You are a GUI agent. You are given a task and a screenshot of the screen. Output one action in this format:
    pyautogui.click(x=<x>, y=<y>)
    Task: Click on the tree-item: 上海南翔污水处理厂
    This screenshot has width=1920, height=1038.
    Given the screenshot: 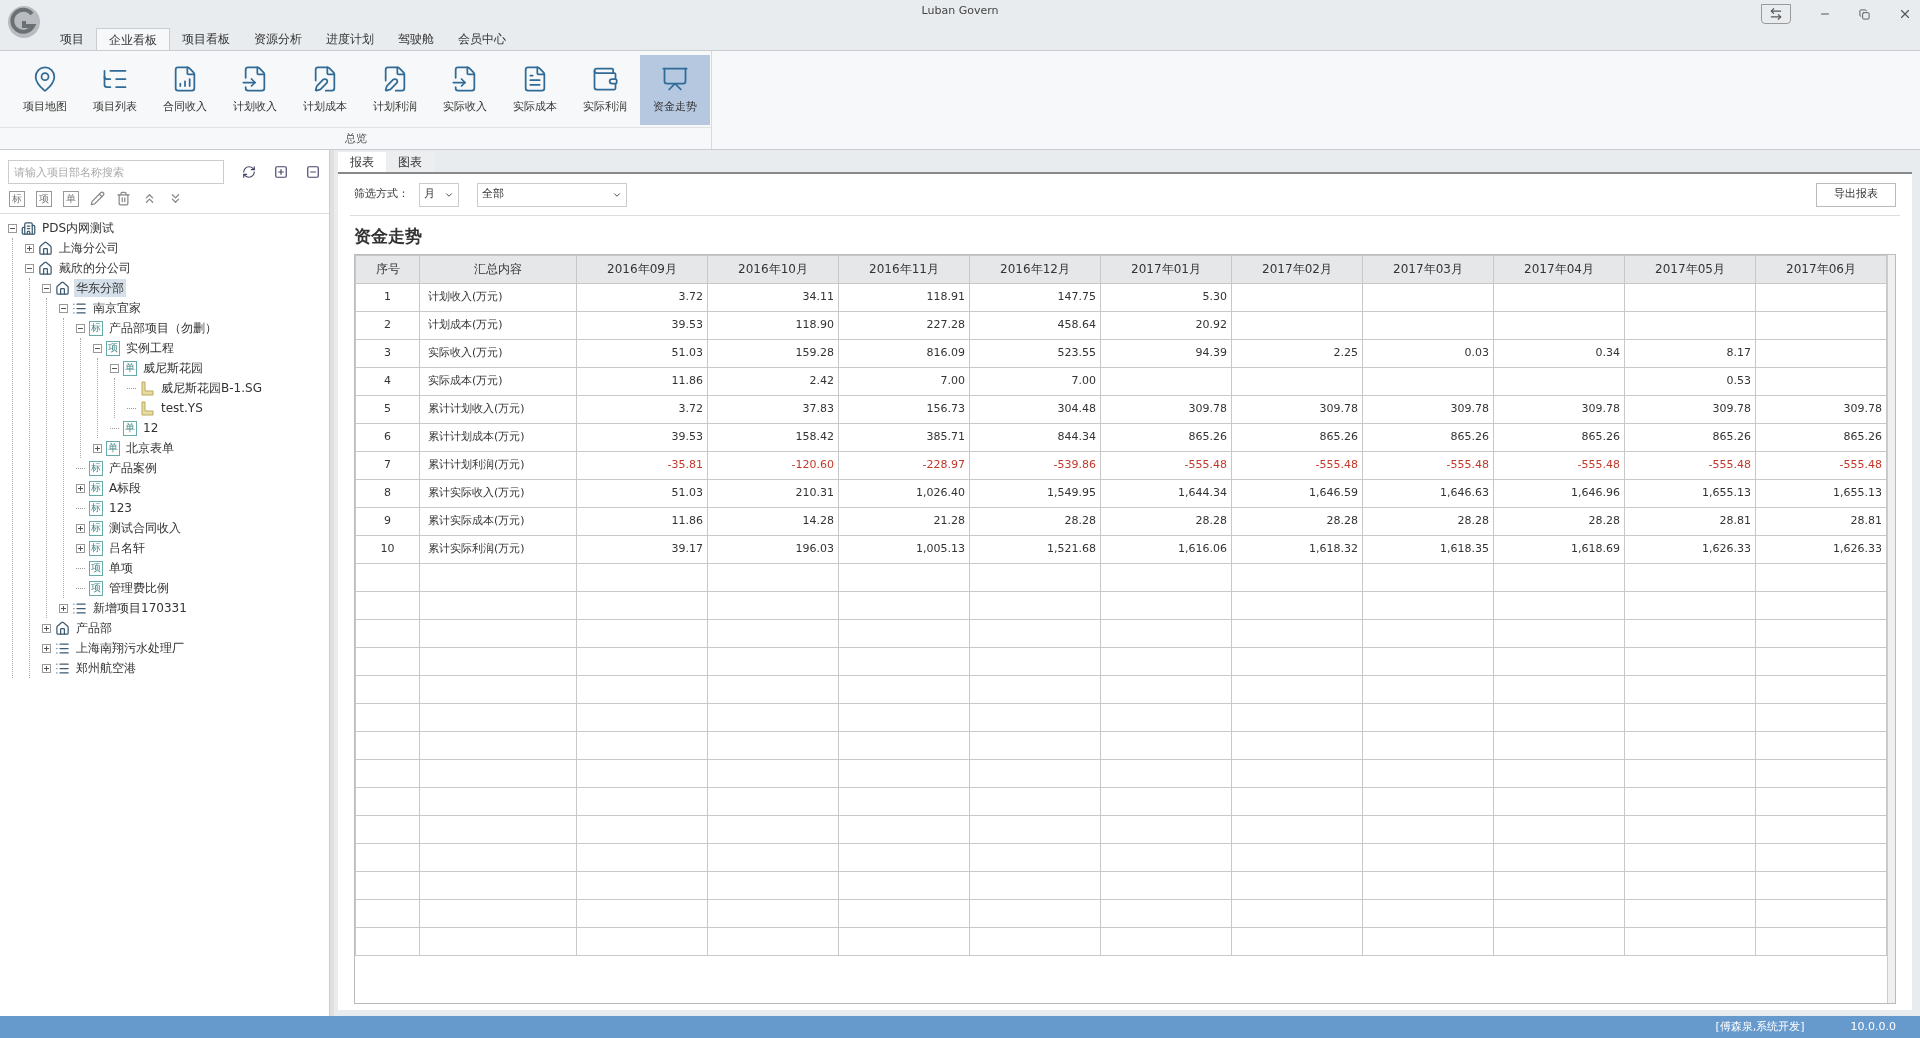 What is the action you would take?
    pyautogui.click(x=130, y=648)
    